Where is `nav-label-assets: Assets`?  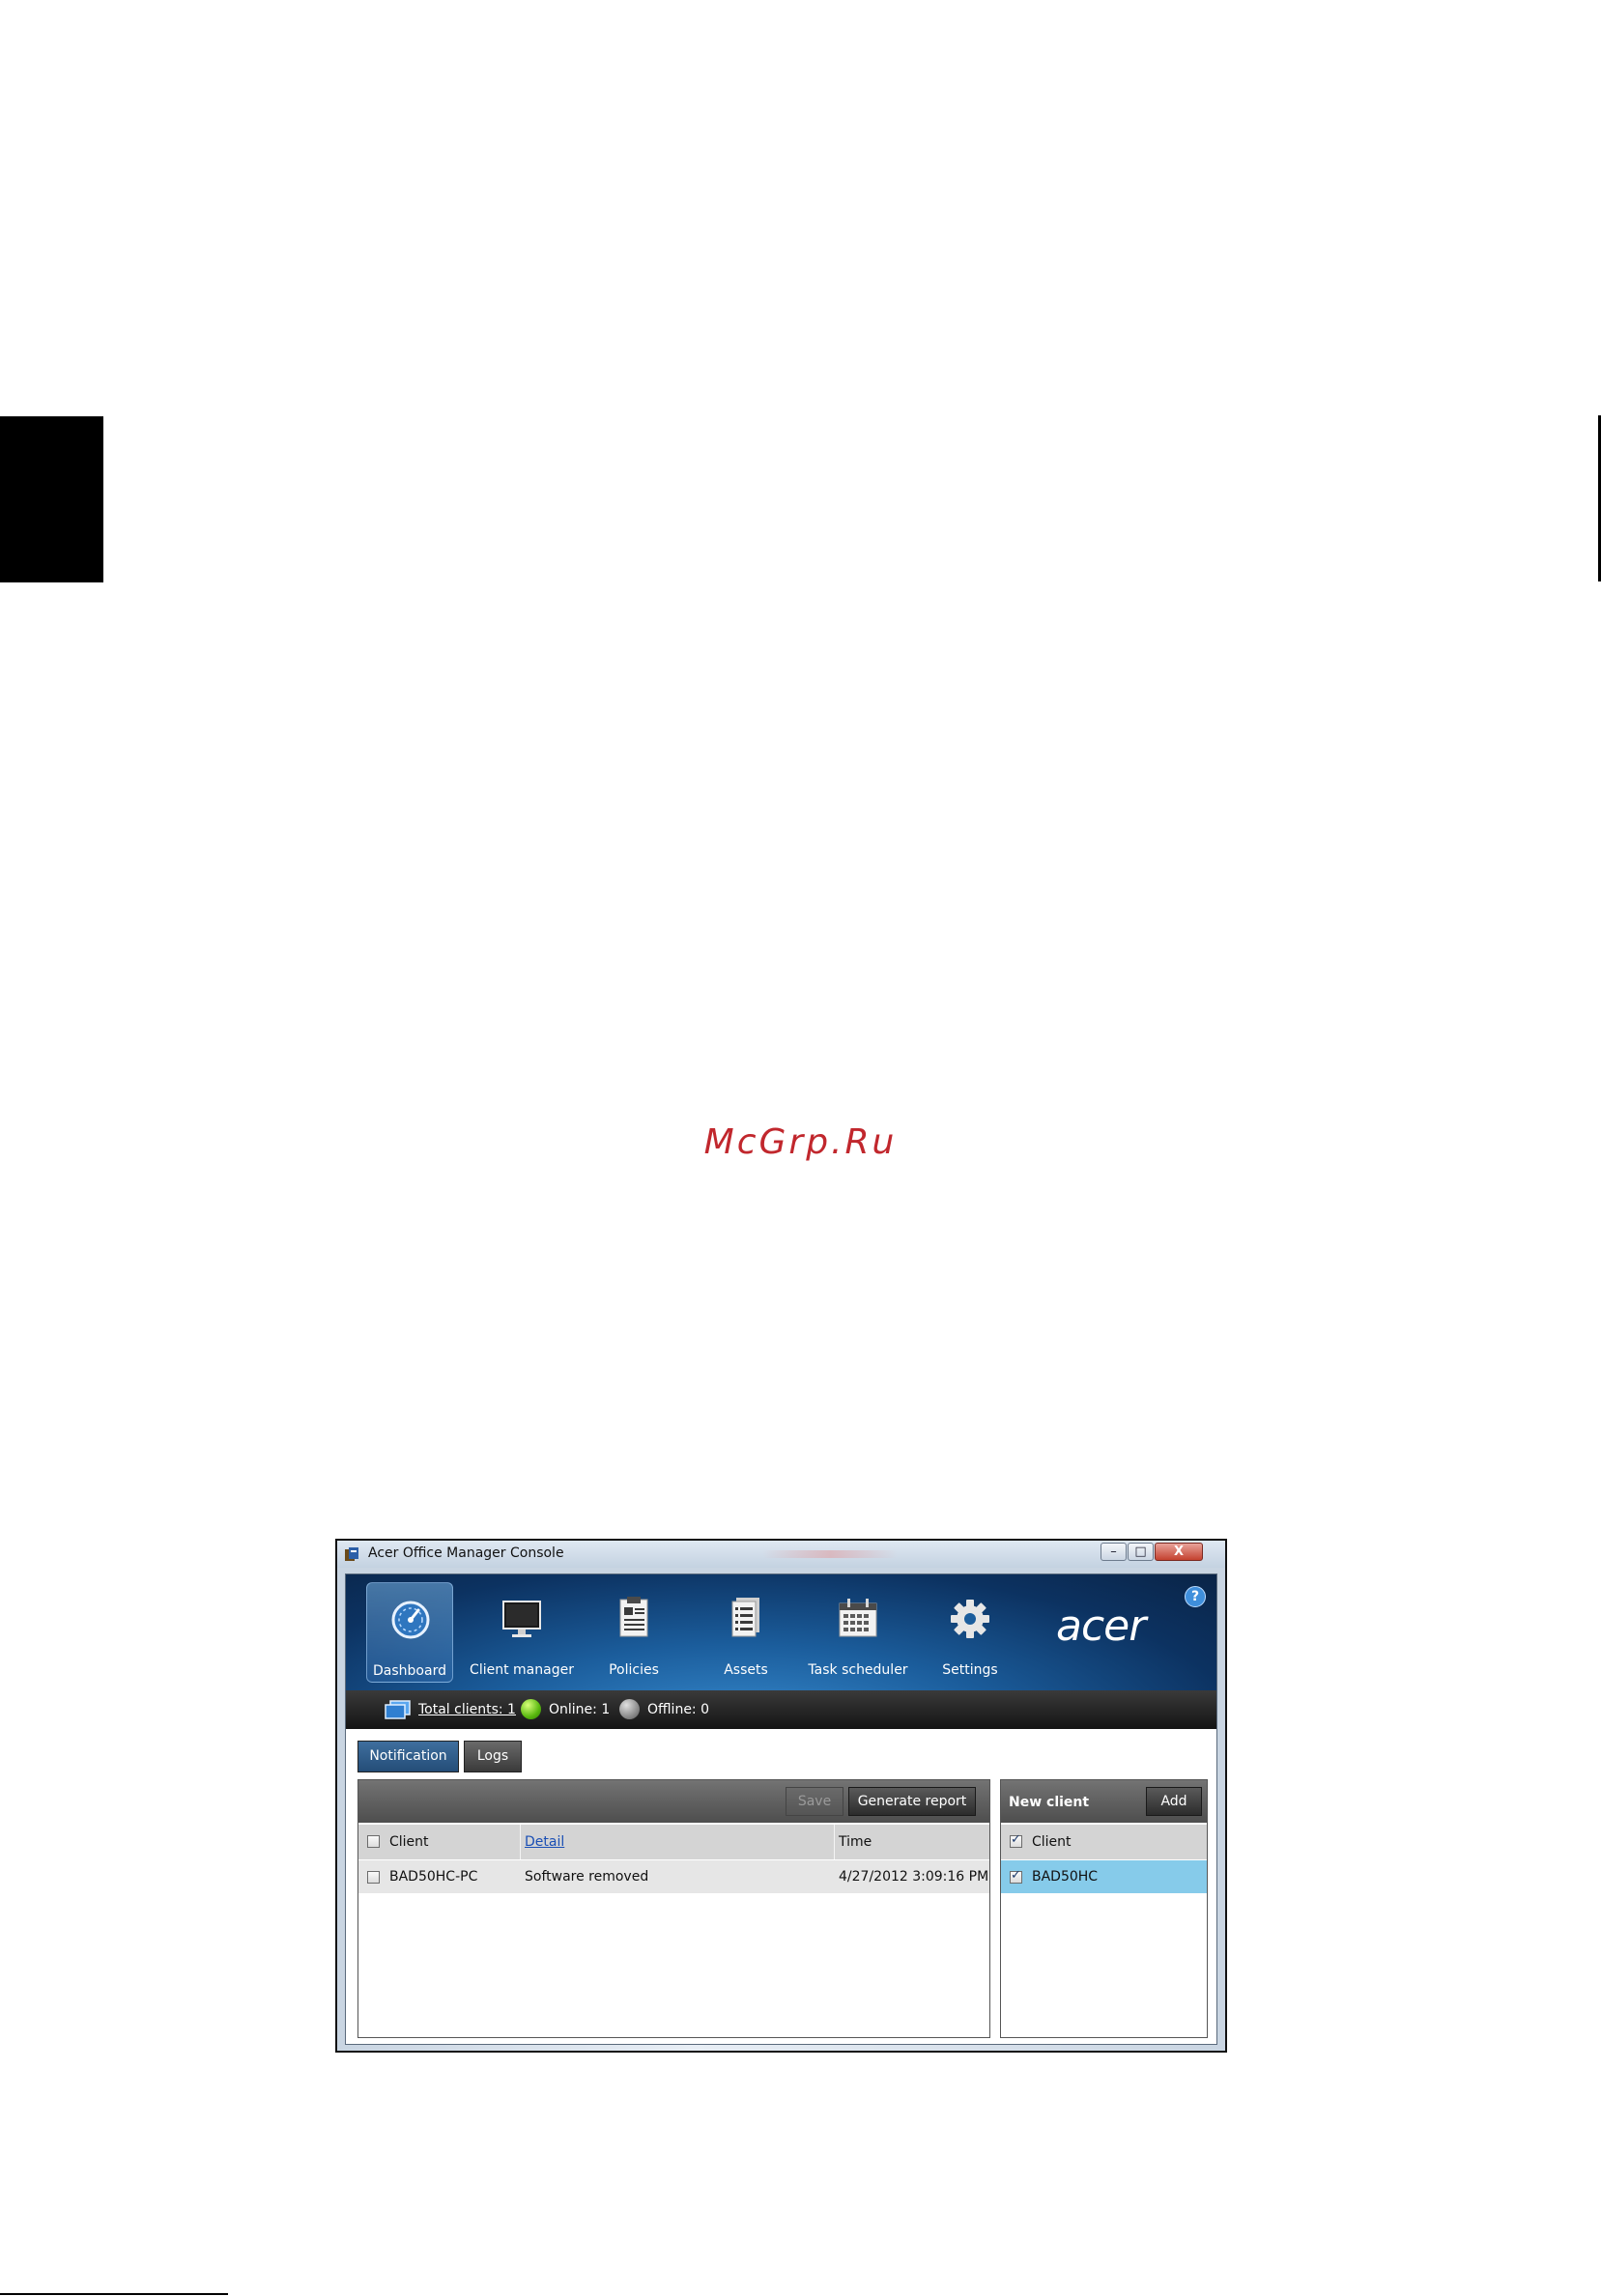
nav-label-assets: Assets is located at coordinates (746, 1670).